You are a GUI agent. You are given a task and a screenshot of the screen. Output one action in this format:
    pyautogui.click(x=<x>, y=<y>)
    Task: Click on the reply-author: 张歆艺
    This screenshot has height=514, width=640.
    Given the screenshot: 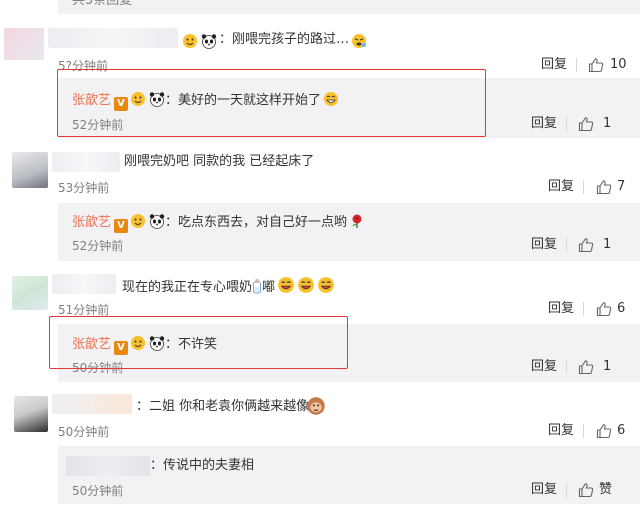 What is the action you would take?
    pyautogui.click(x=91, y=222)
    